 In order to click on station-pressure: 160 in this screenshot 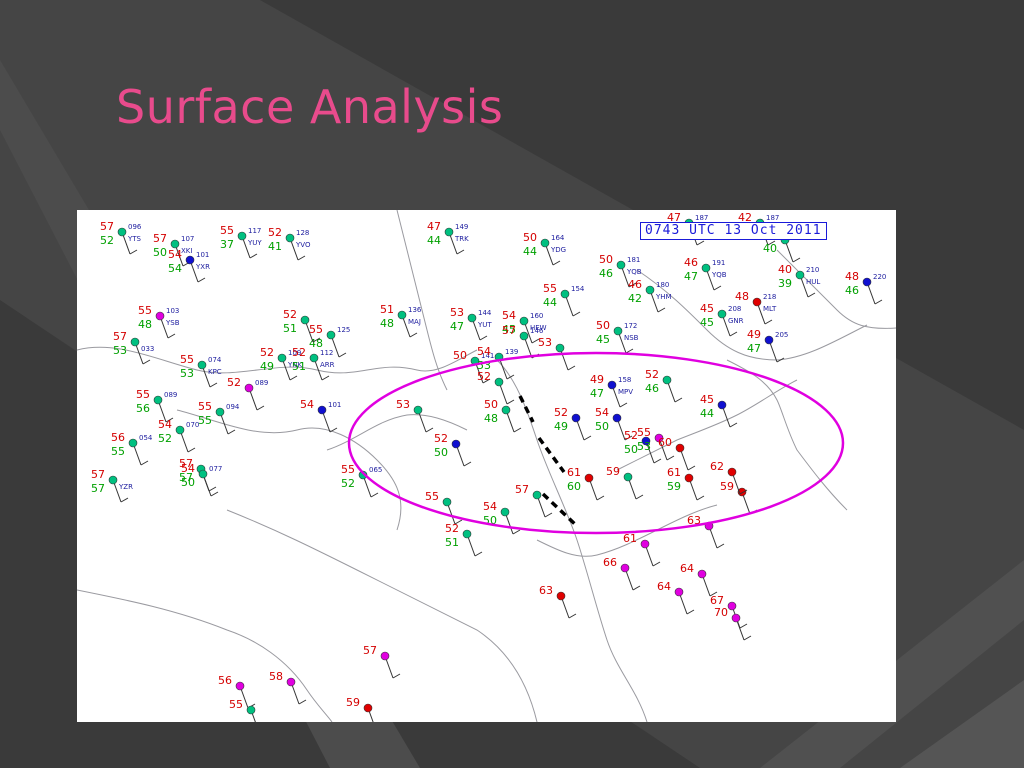, I will do `click(536, 316)`.